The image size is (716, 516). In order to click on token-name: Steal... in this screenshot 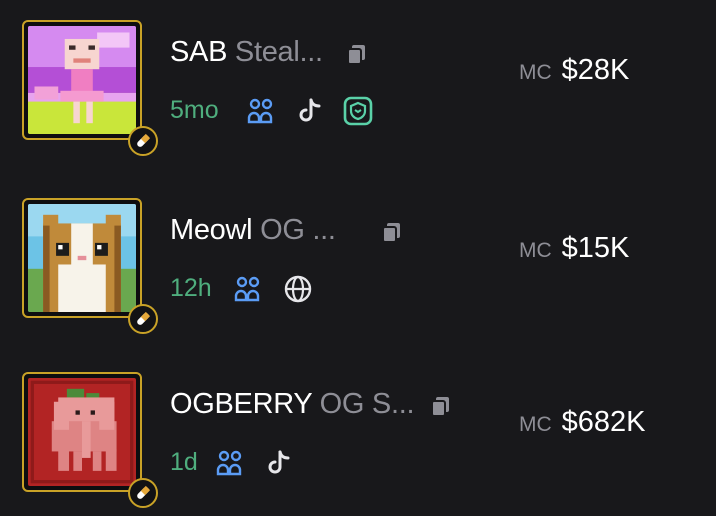, I will do `click(278, 52)`.